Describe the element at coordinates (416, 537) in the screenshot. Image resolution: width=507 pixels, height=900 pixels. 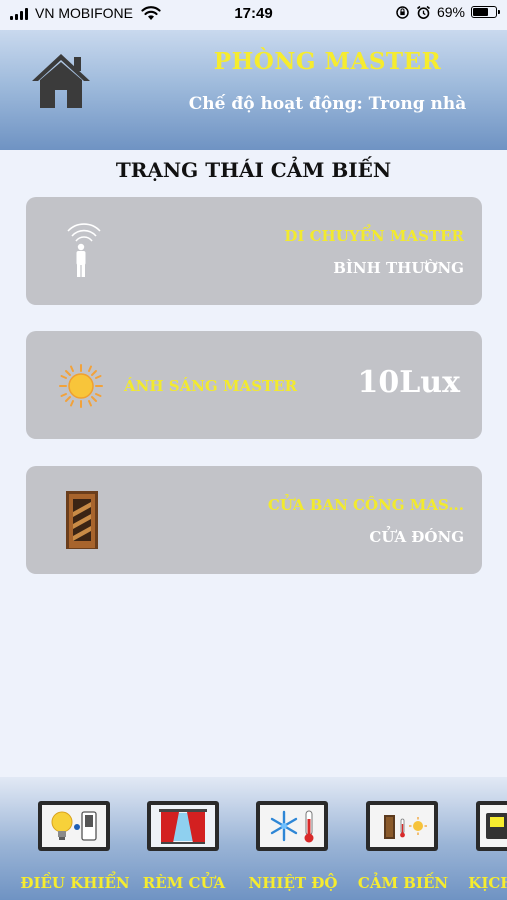
I see `sensor-value: CỬA ĐÓNG` at that location.